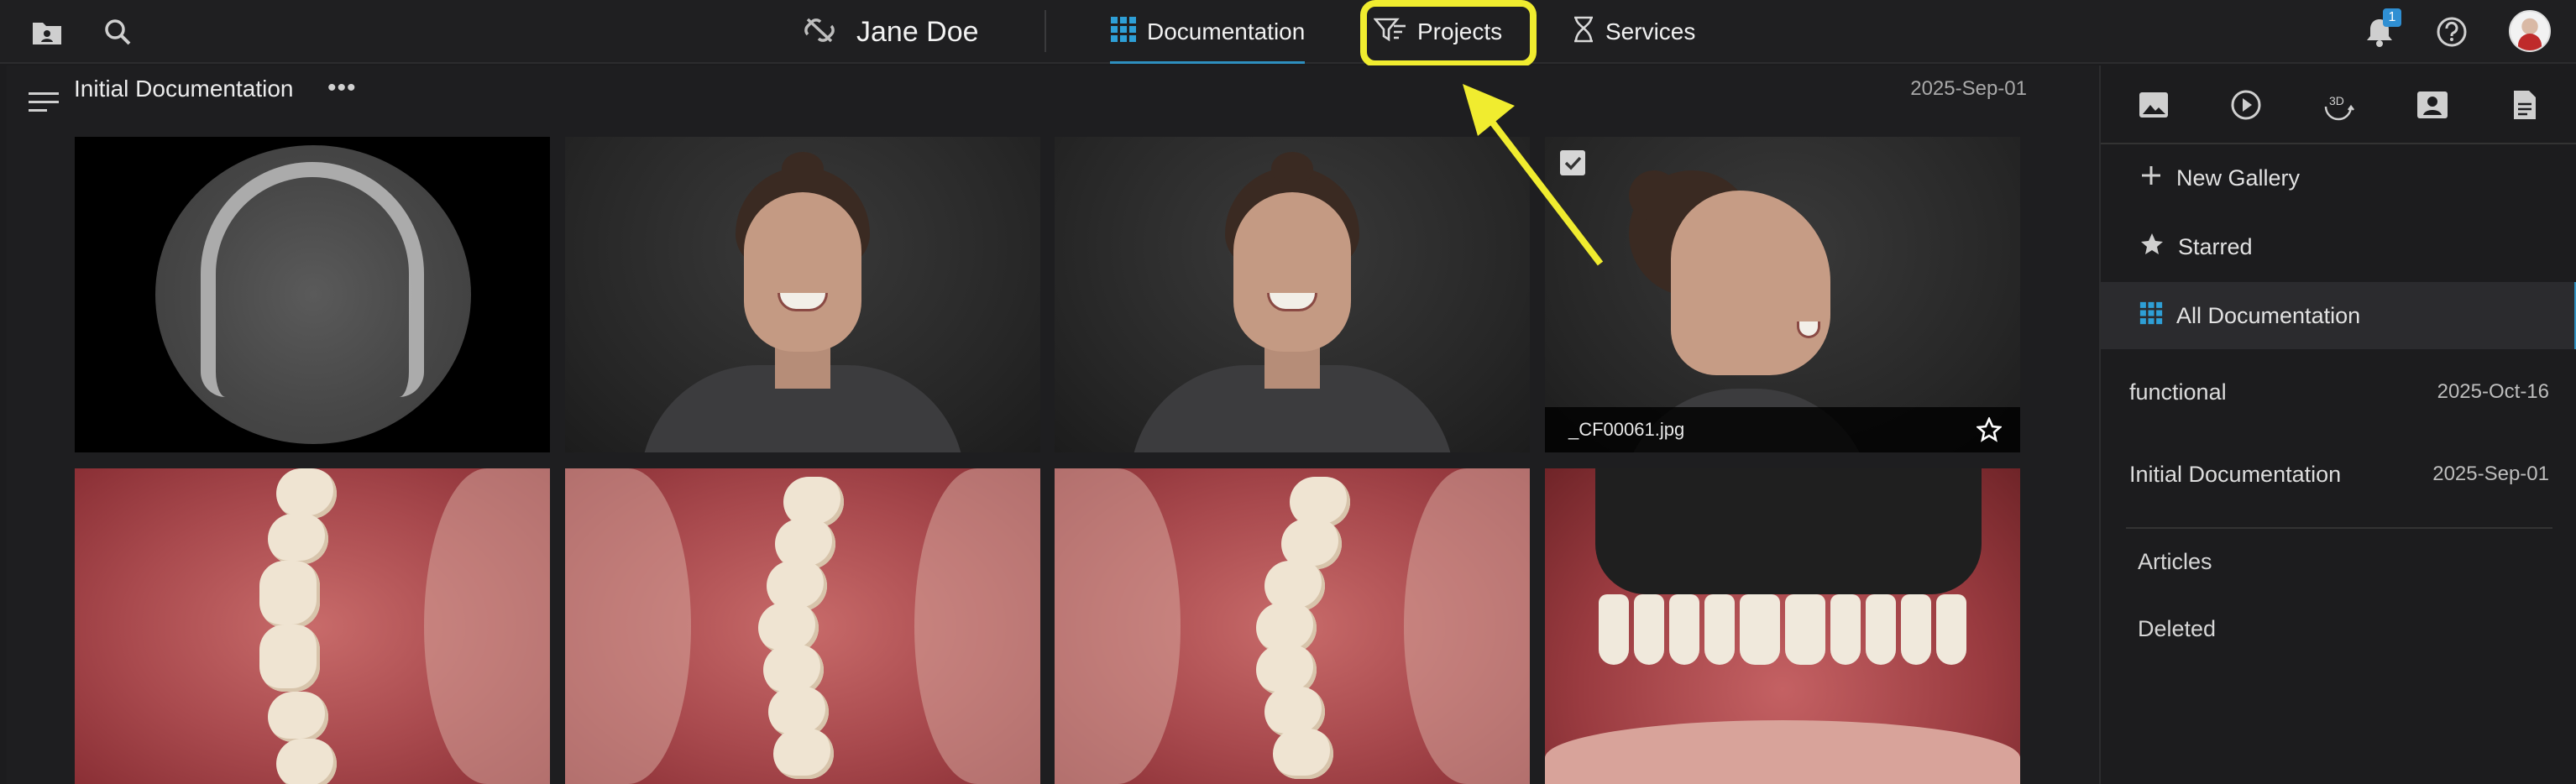 The height and width of the screenshot is (784, 2576). Describe the element at coordinates (2392, 17) in the screenshot. I see `notification-badge: 1` at that location.